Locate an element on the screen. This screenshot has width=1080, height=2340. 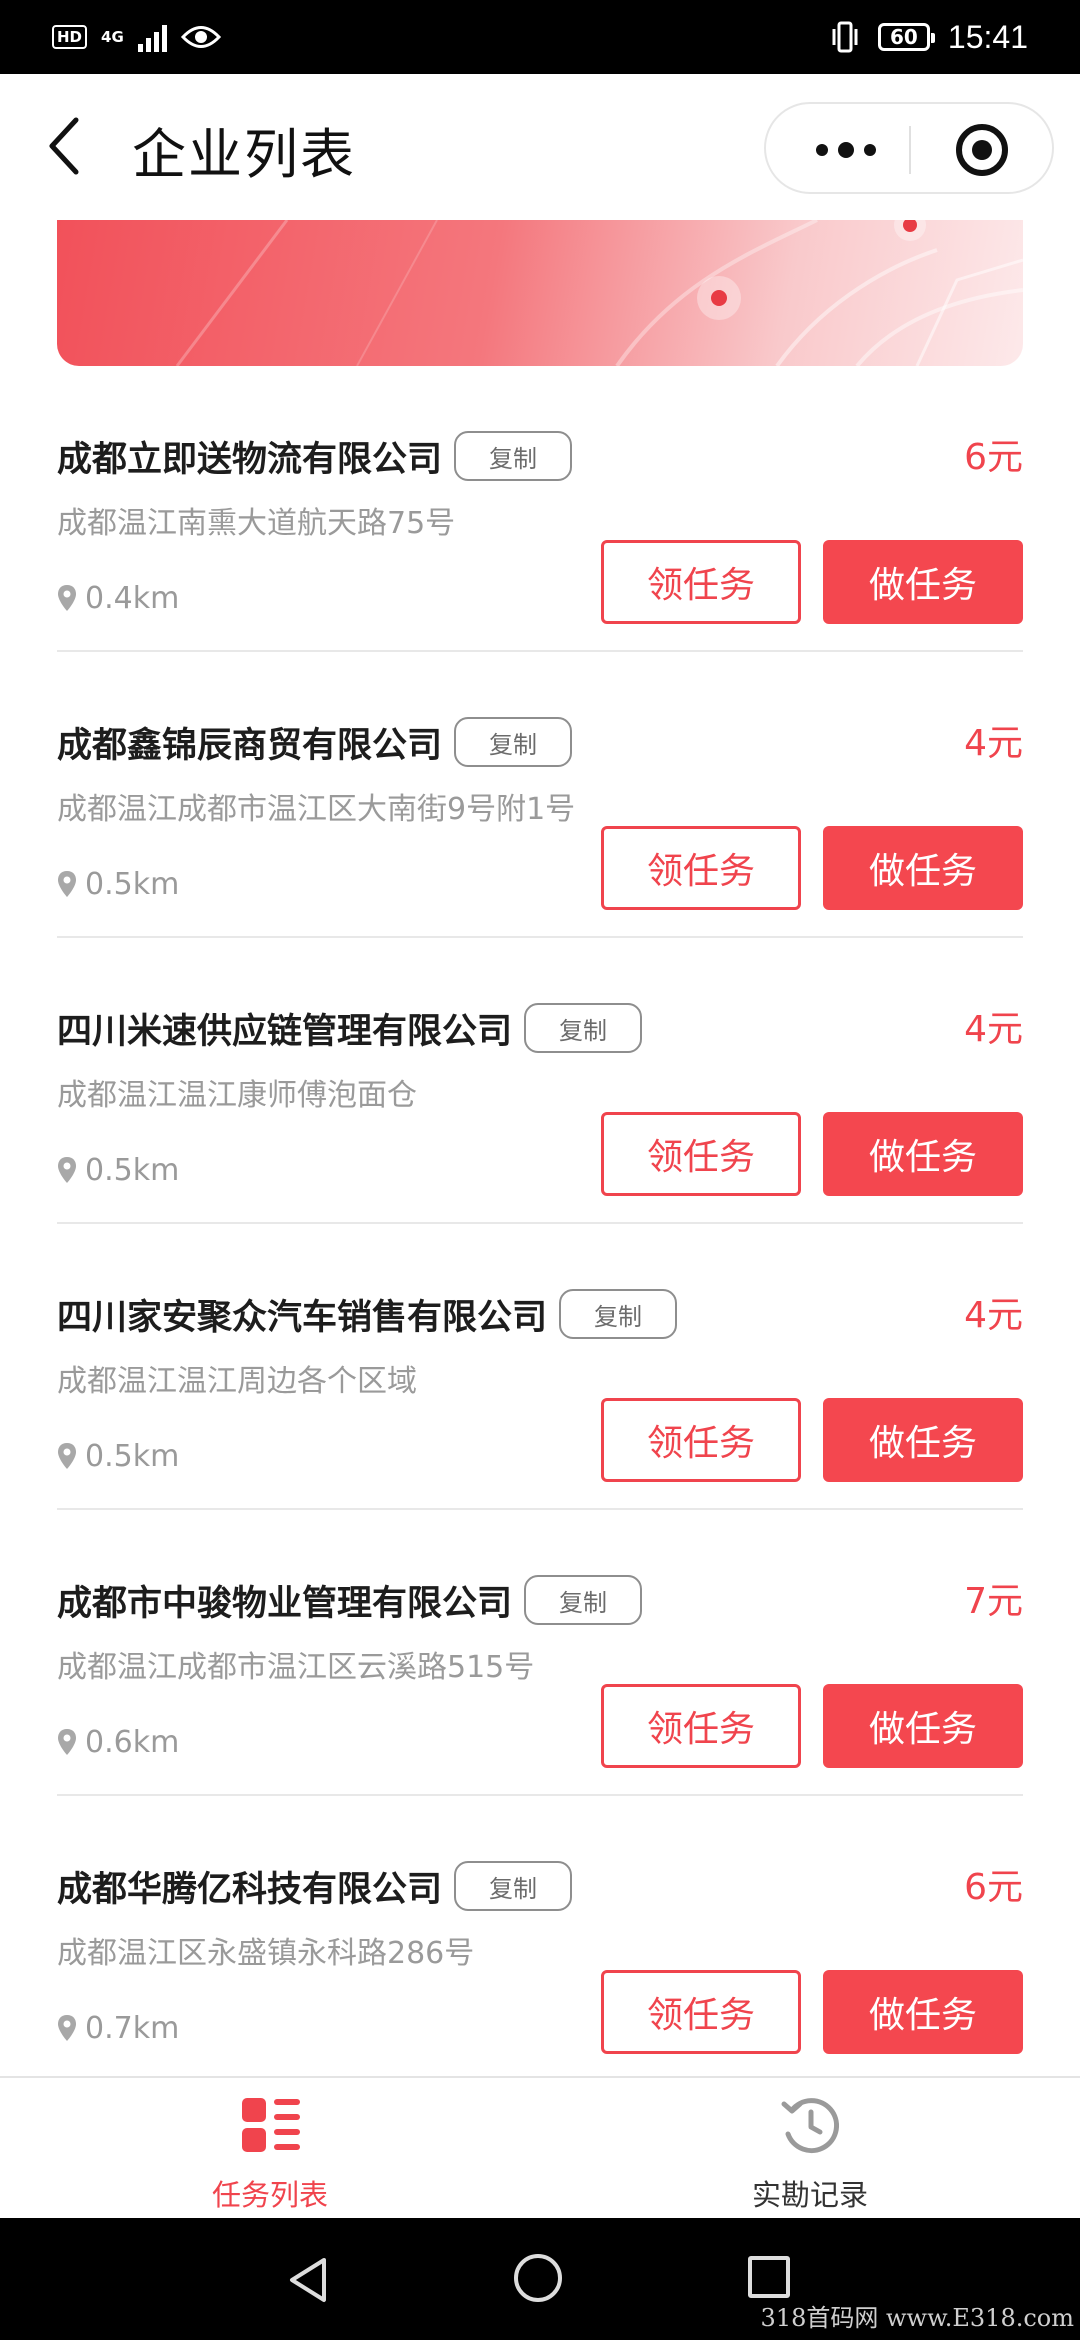
system-nav-bar: 318首码网 www.E318.com is located at coordinates (540, 2279).